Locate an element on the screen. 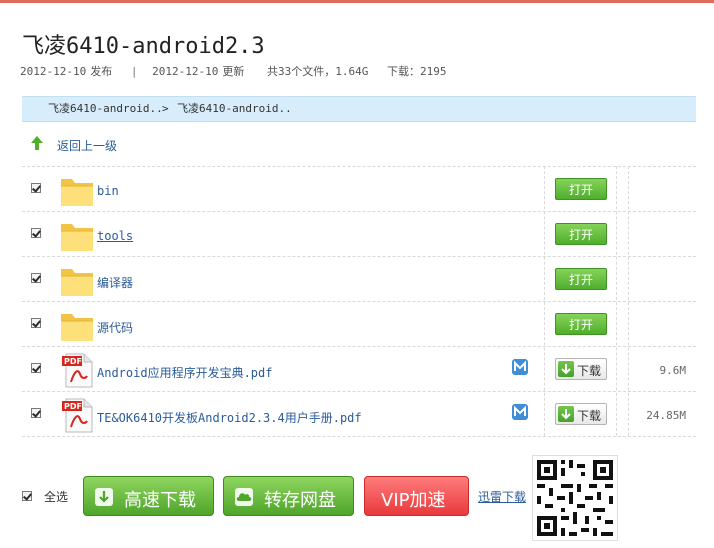 The height and width of the screenshot is (548, 714). file-name-link: bin is located at coordinates (108, 191).